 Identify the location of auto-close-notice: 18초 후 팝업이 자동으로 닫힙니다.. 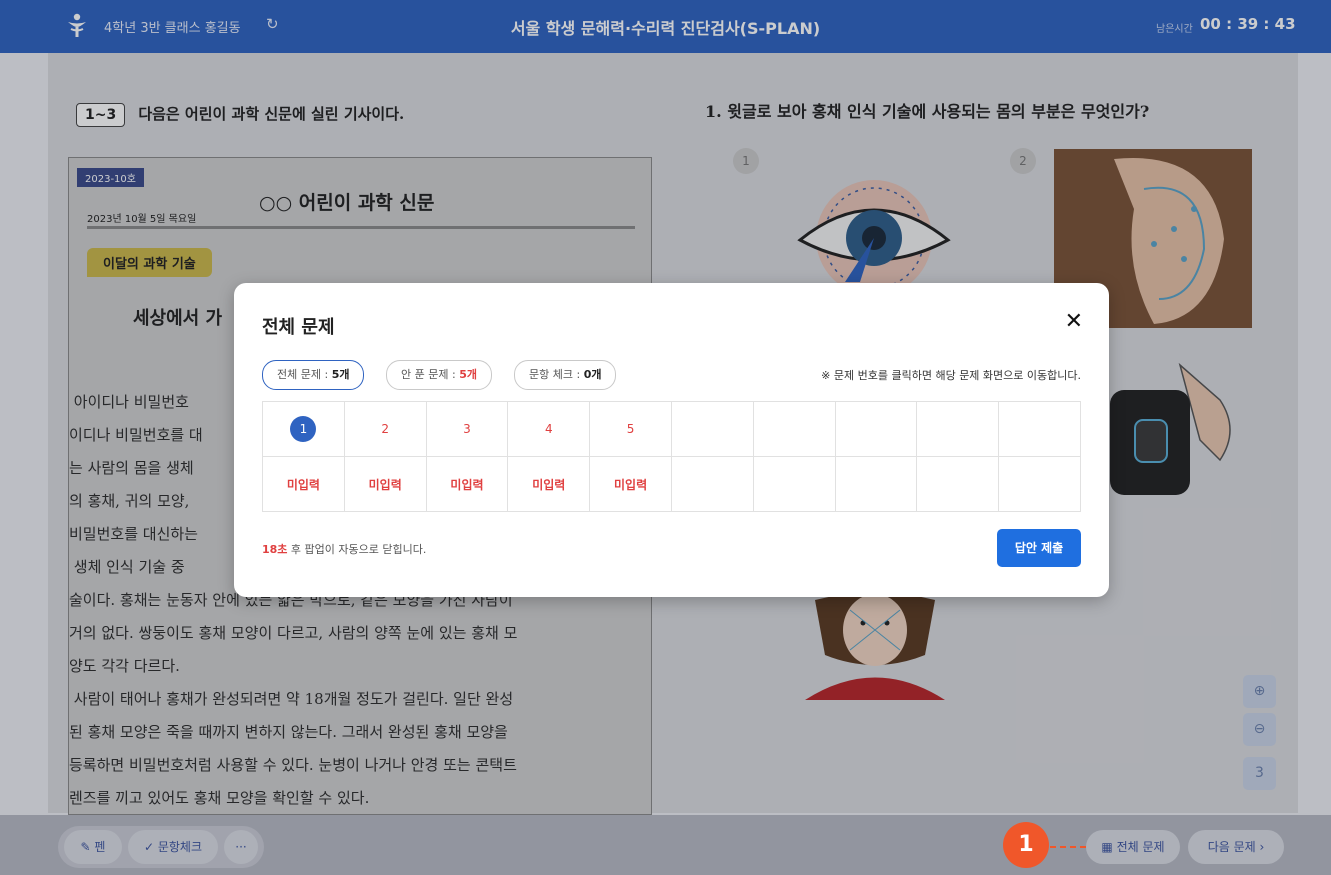
(344, 549).